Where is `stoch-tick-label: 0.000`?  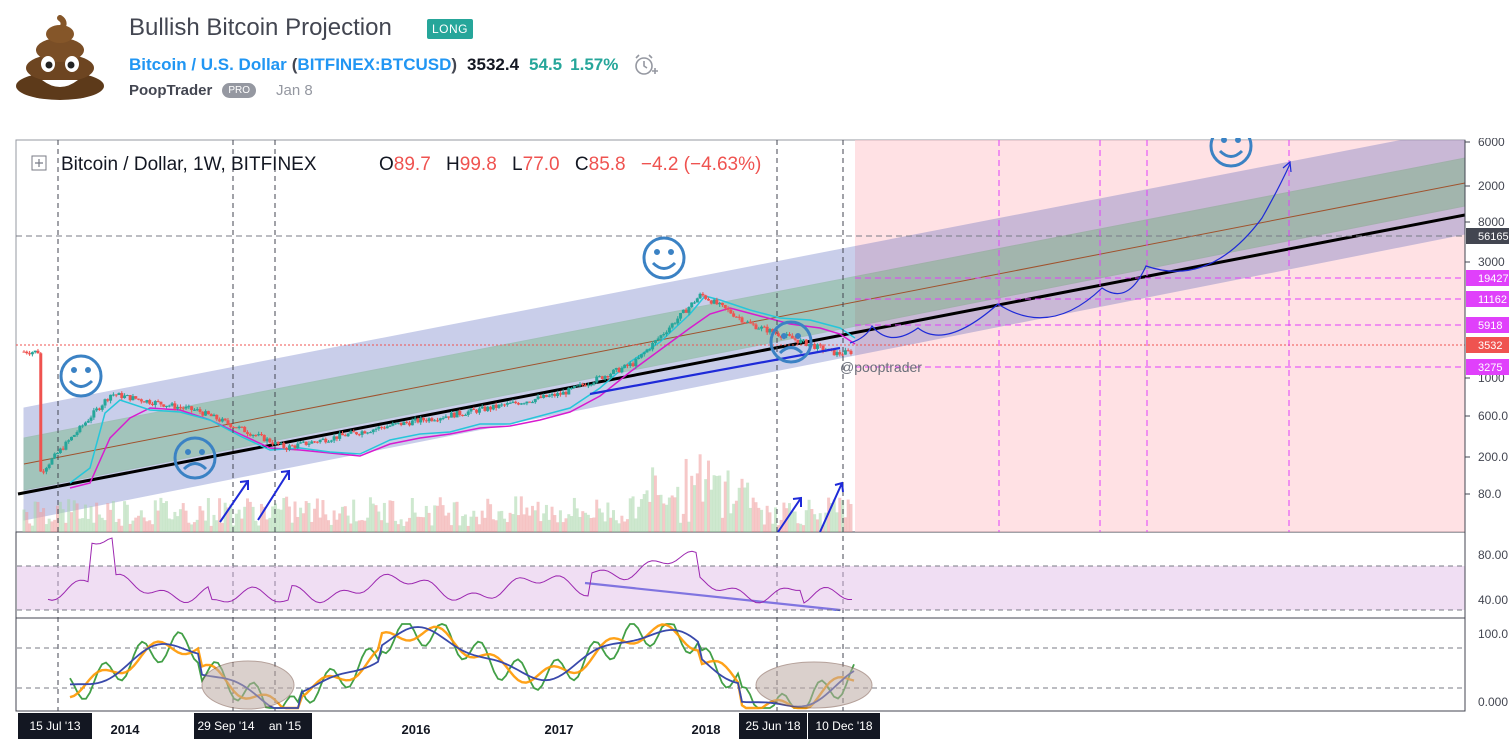 stoch-tick-label: 0.000 is located at coordinates (1493, 702).